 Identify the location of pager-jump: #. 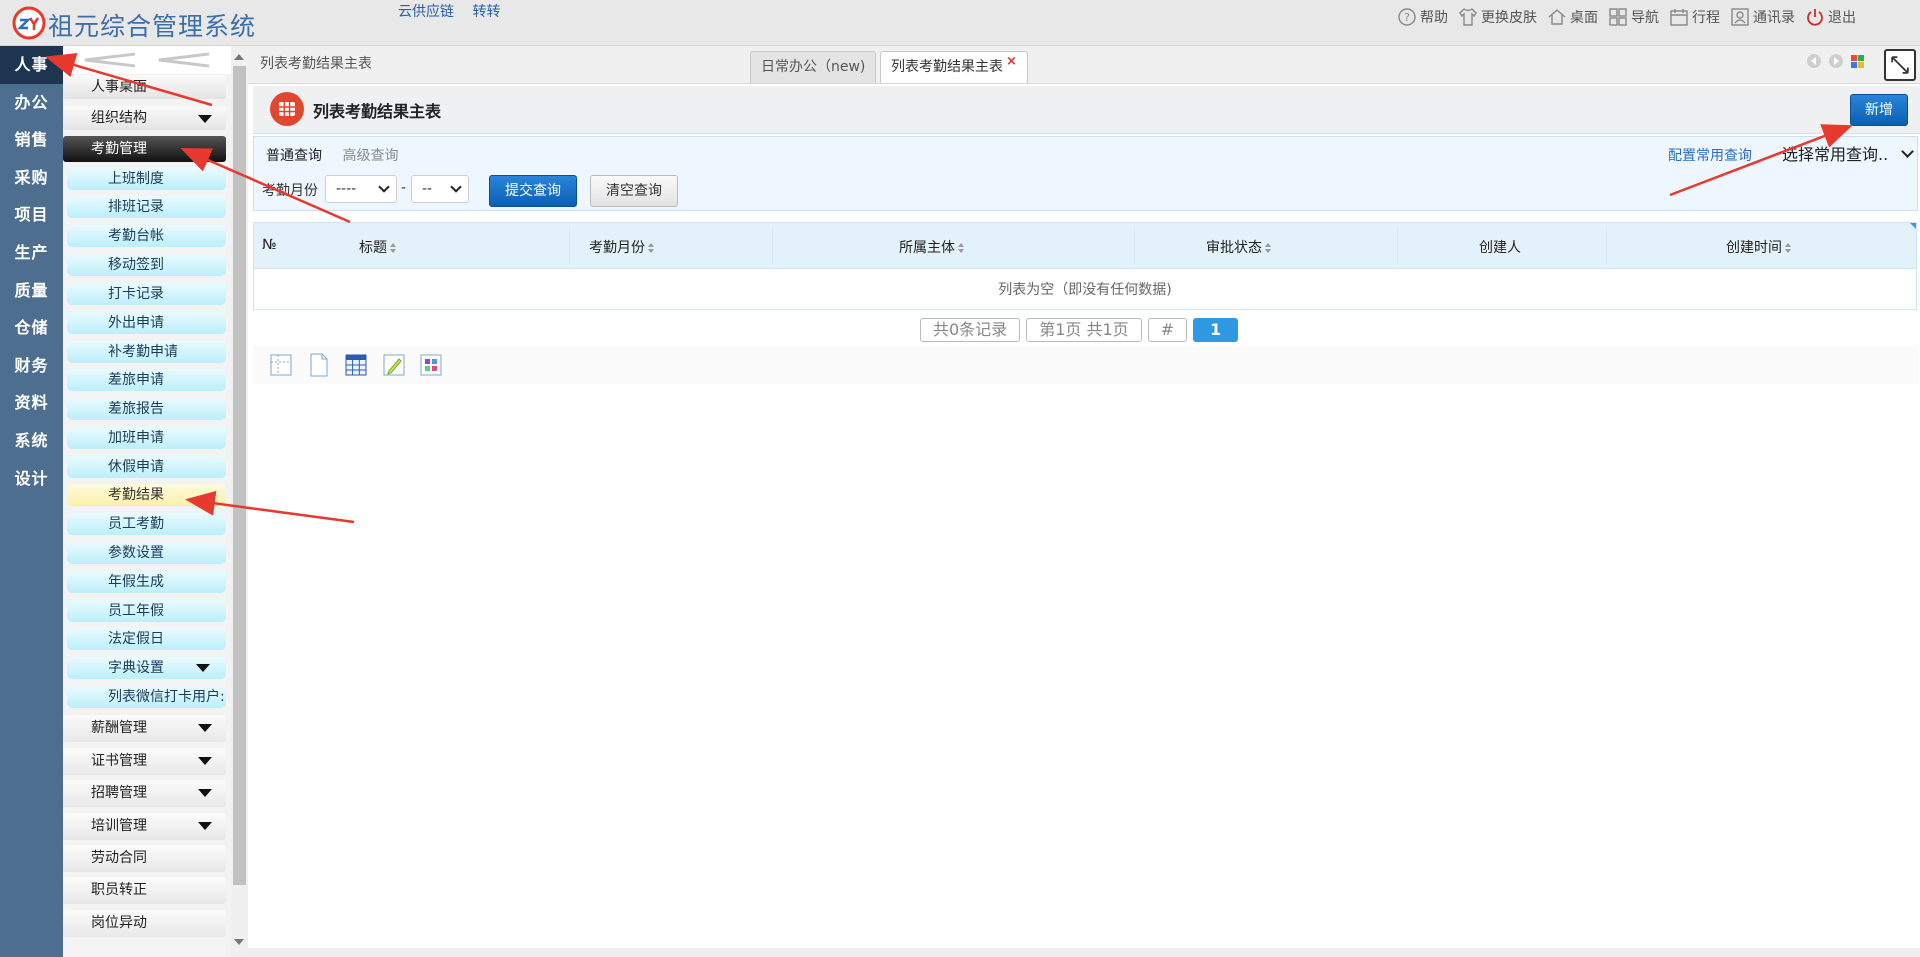
(1167, 330).